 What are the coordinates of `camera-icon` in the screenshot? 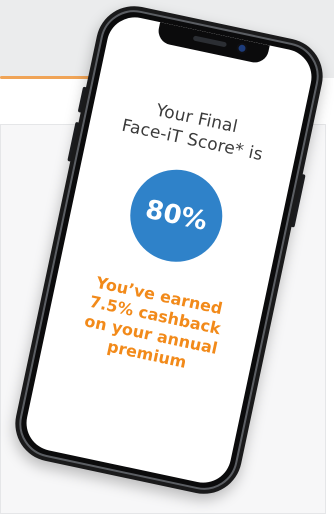 It's located at (242, 48).